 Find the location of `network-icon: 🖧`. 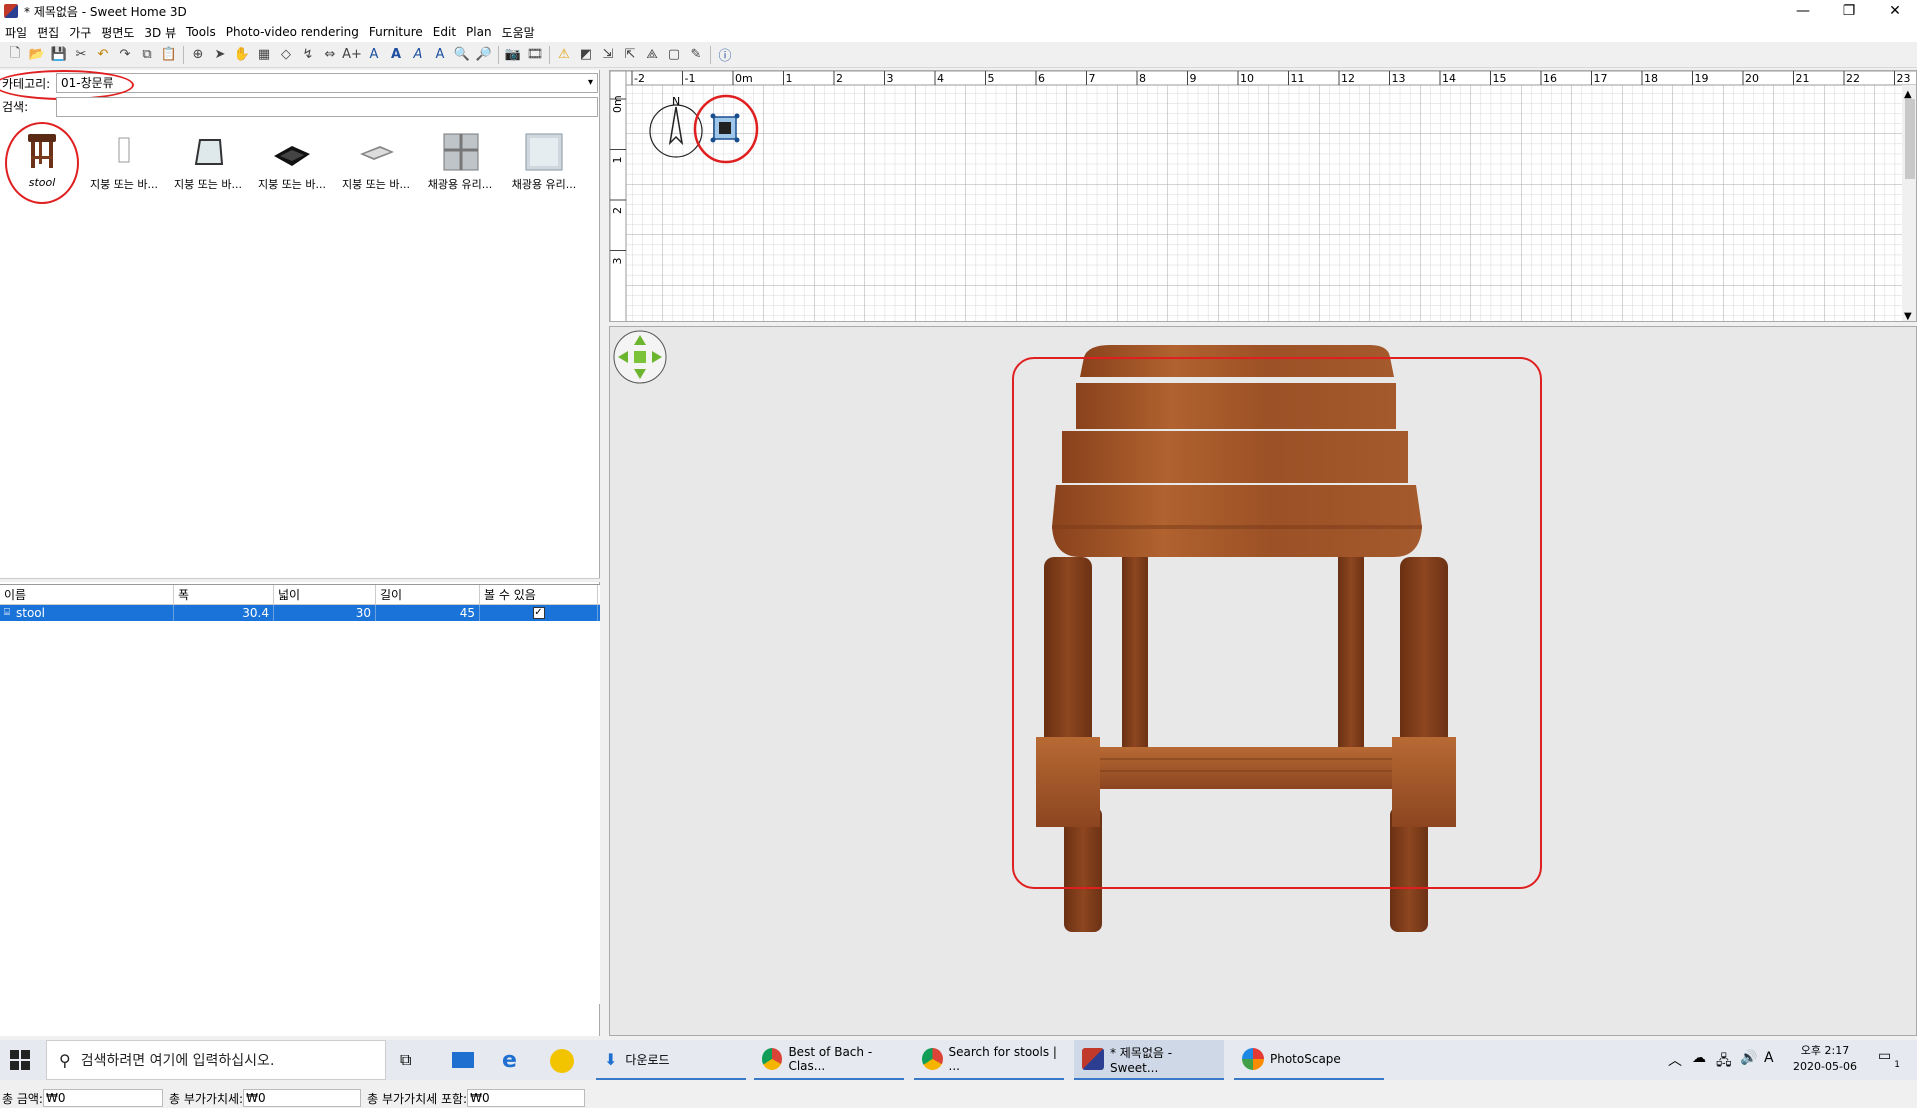

network-icon: 🖧 is located at coordinates (1724, 1062).